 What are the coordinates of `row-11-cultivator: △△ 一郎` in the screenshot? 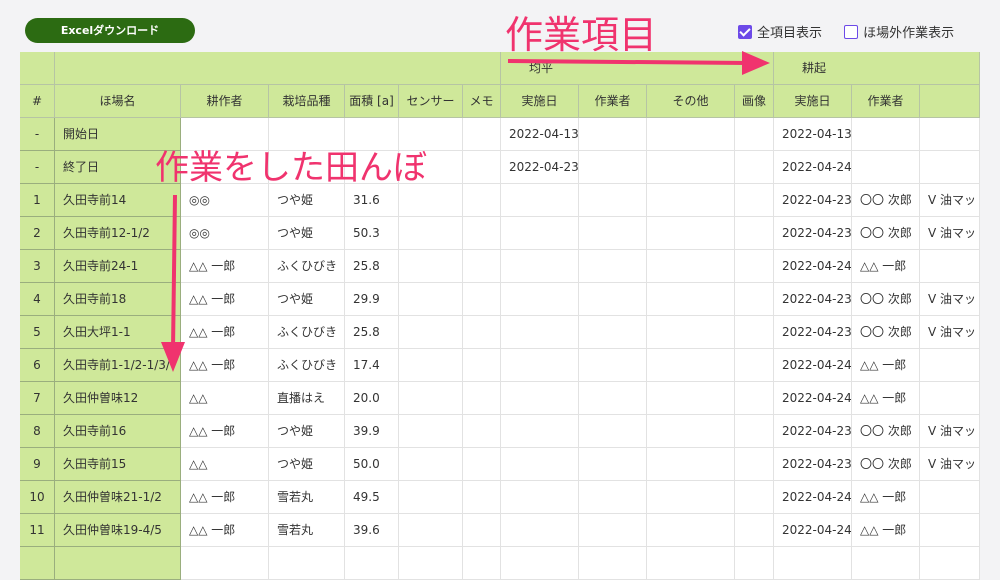 It's located at (225, 497).